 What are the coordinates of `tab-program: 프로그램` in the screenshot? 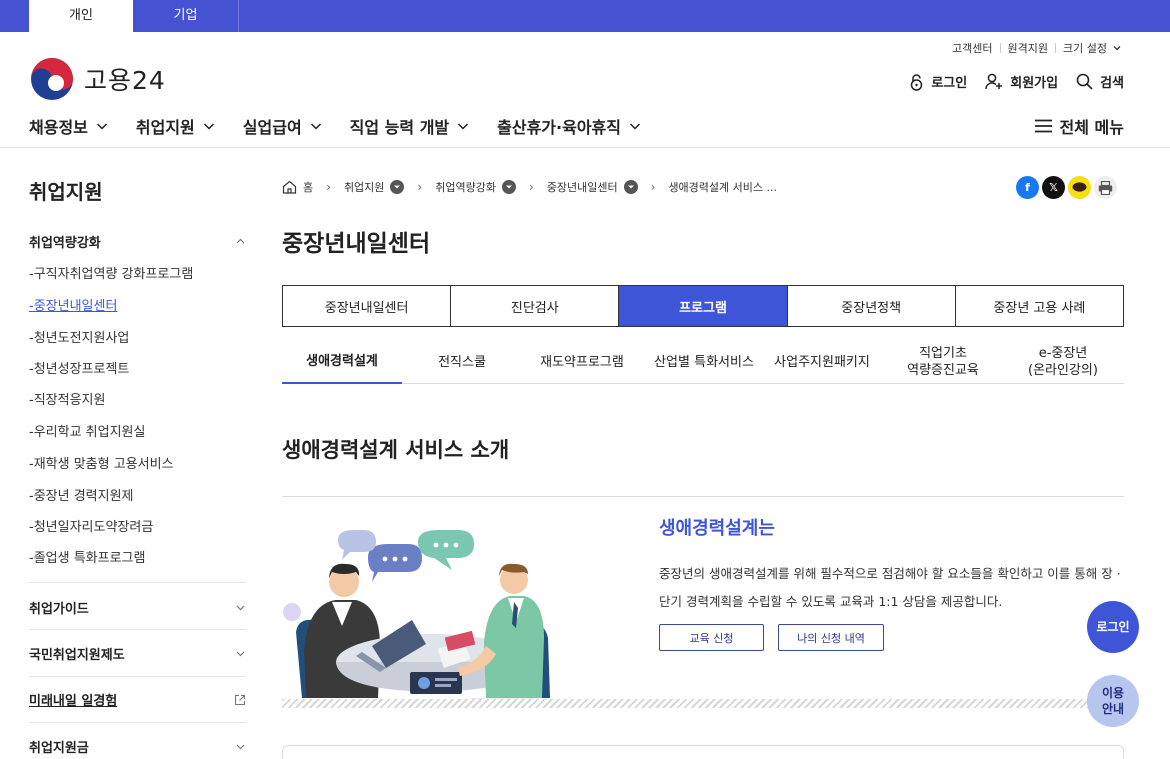 It's located at (702, 306).